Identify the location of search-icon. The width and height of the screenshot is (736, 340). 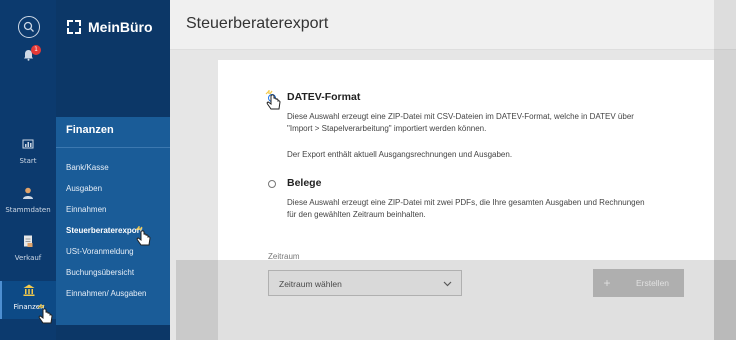
(28, 26).